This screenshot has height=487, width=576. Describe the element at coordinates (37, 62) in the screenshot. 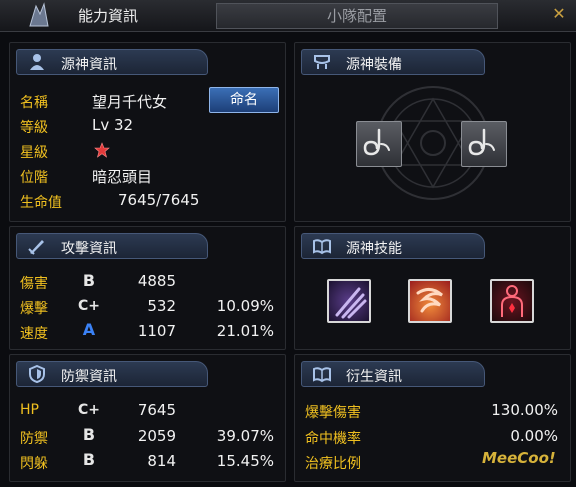

I see `person-icon` at that location.